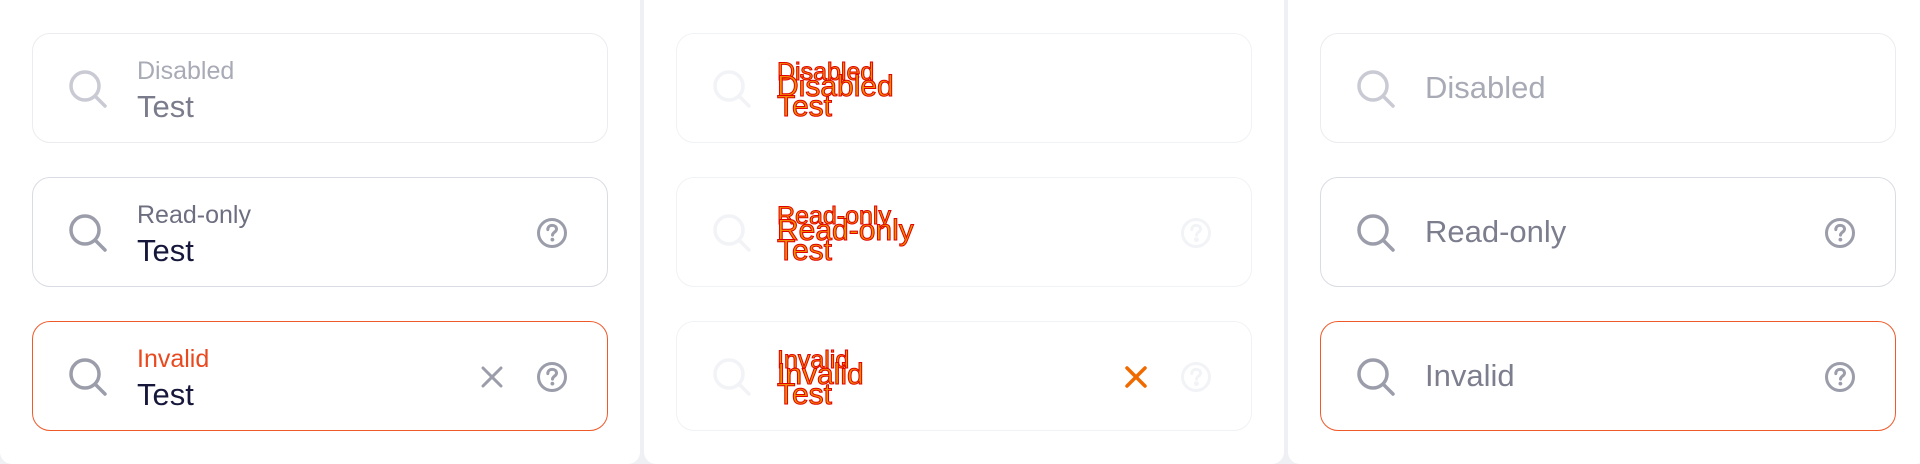  I want to click on disabled-field-ghost: Disabled Disabled Test, so click(964, 88).